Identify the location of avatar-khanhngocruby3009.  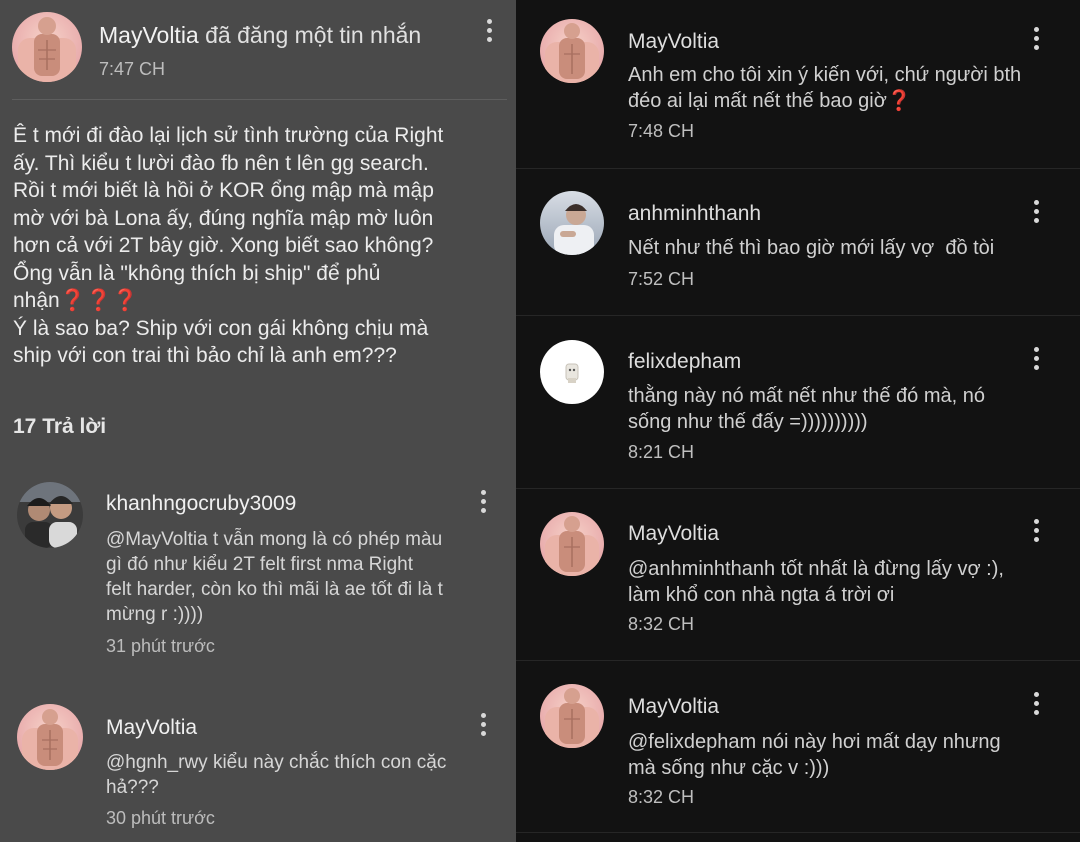
(50, 515).